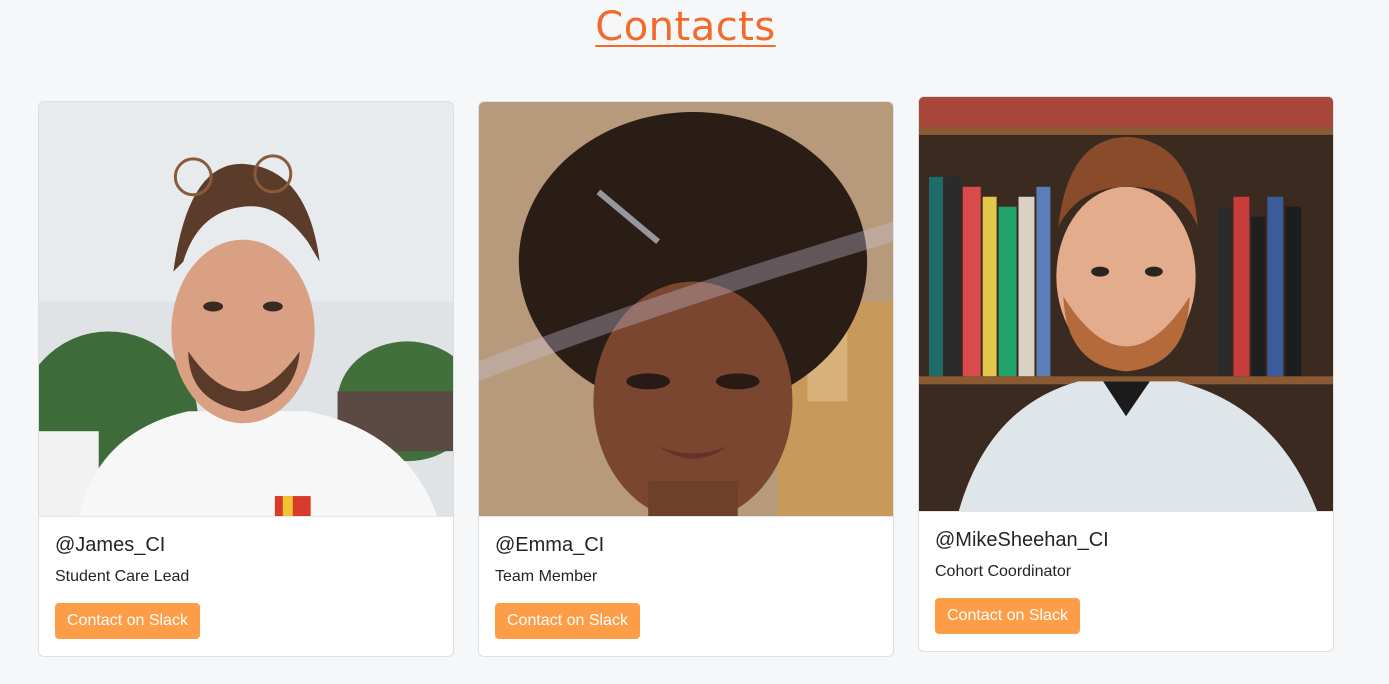 This screenshot has height=684, width=1389. I want to click on contact-card-body: @Emma_CI Team Member Contact on Slack, so click(686, 586).